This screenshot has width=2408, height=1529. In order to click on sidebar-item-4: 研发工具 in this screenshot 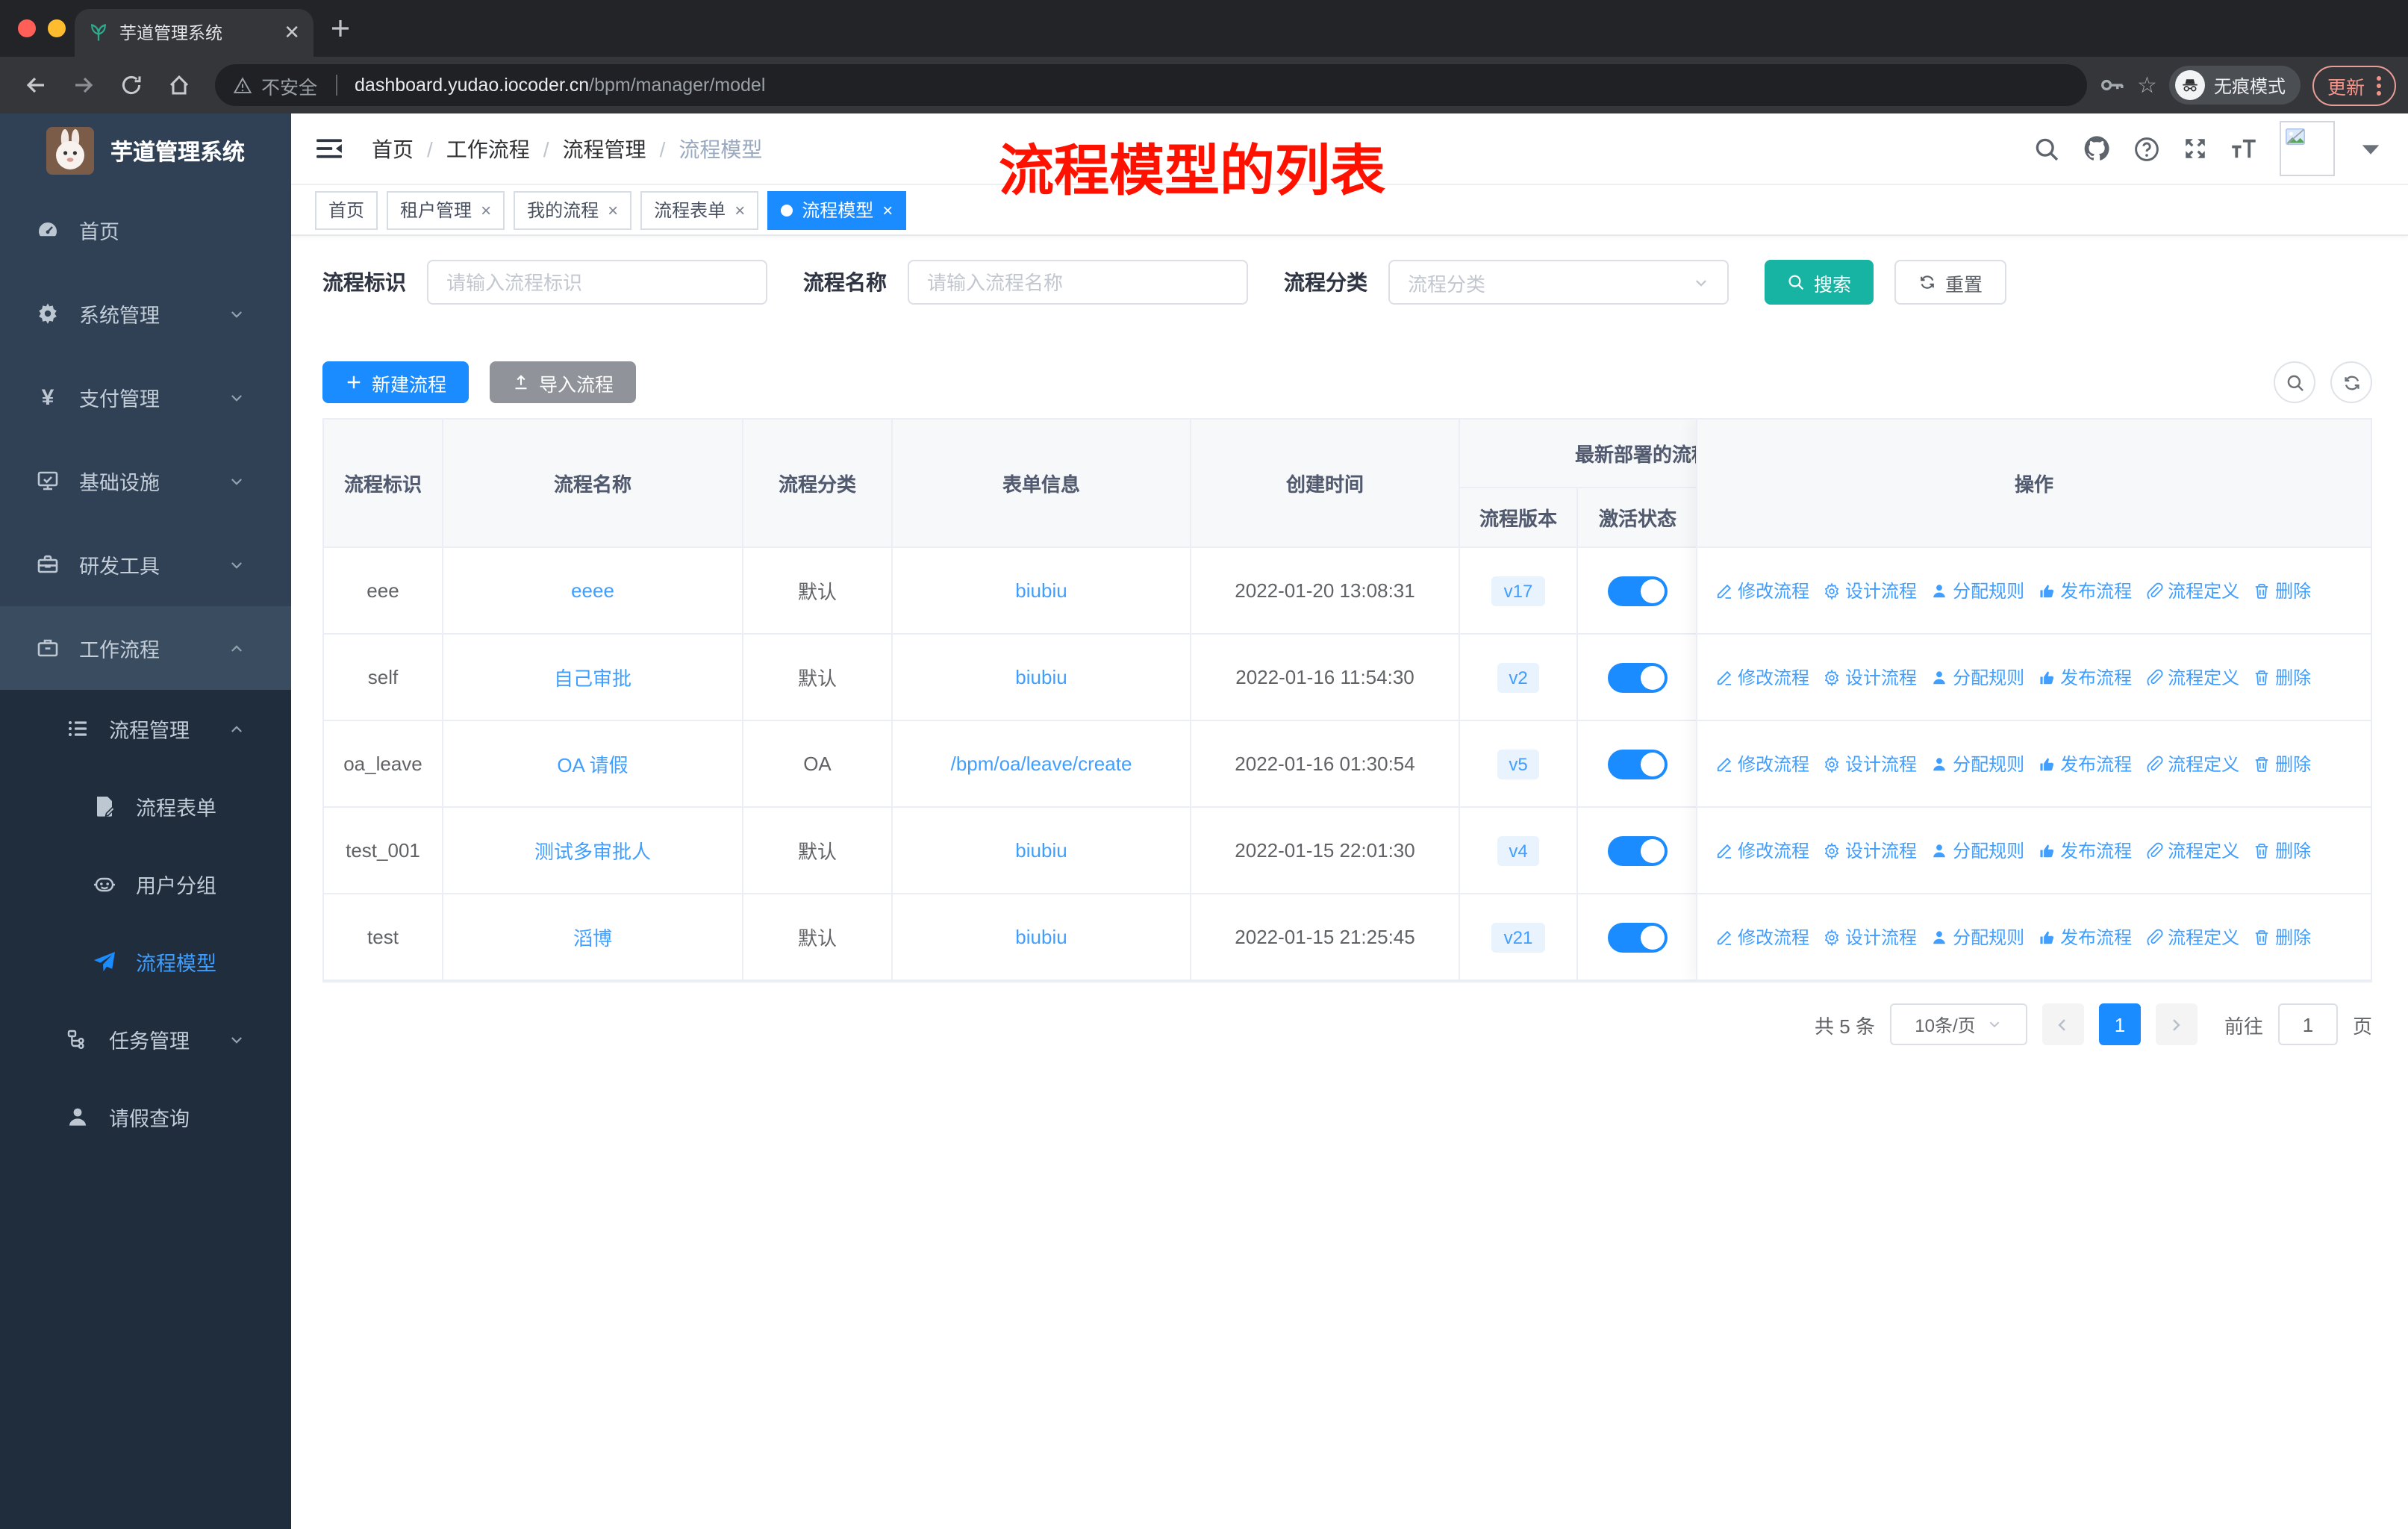, I will do `click(145, 564)`.